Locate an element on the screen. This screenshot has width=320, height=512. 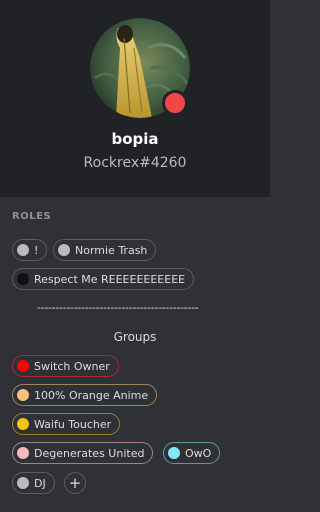
role-label: Degenerates United is located at coordinates (89, 453).